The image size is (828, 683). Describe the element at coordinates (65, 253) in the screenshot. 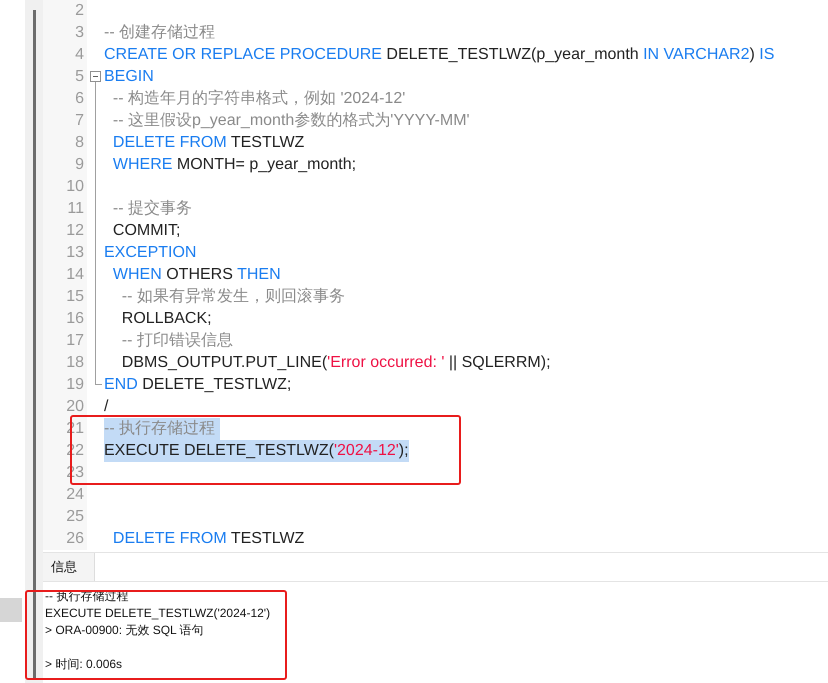

I see `line-number: 13` at that location.